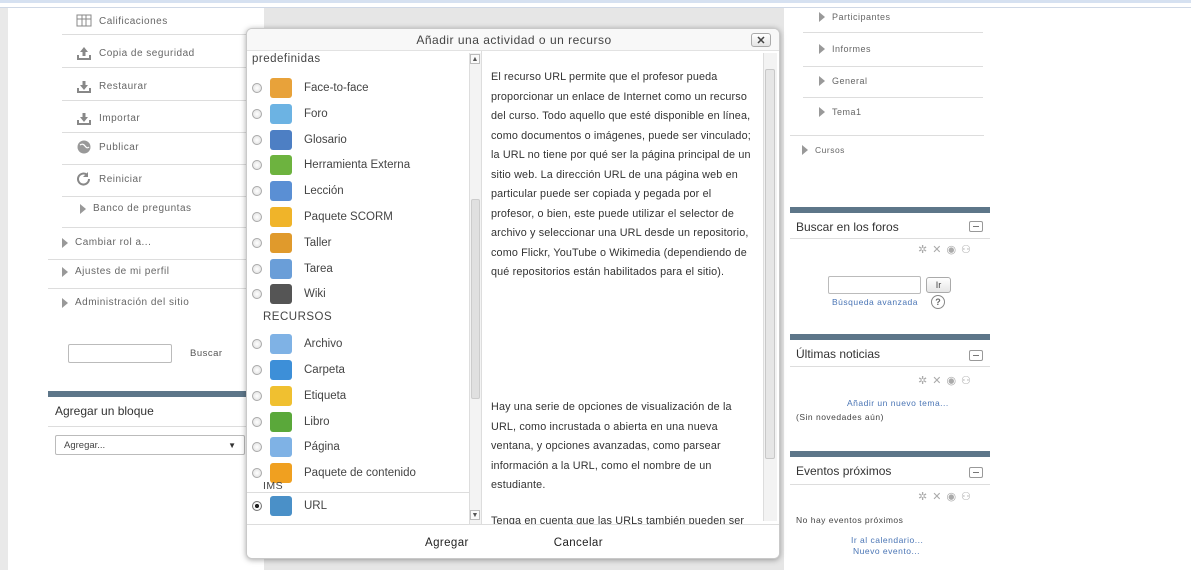 The image size is (1191, 570). What do you see at coordinates (107, 147) in the screenshot?
I see `nav-item-publicar: Publicar` at bounding box center [107, 147].